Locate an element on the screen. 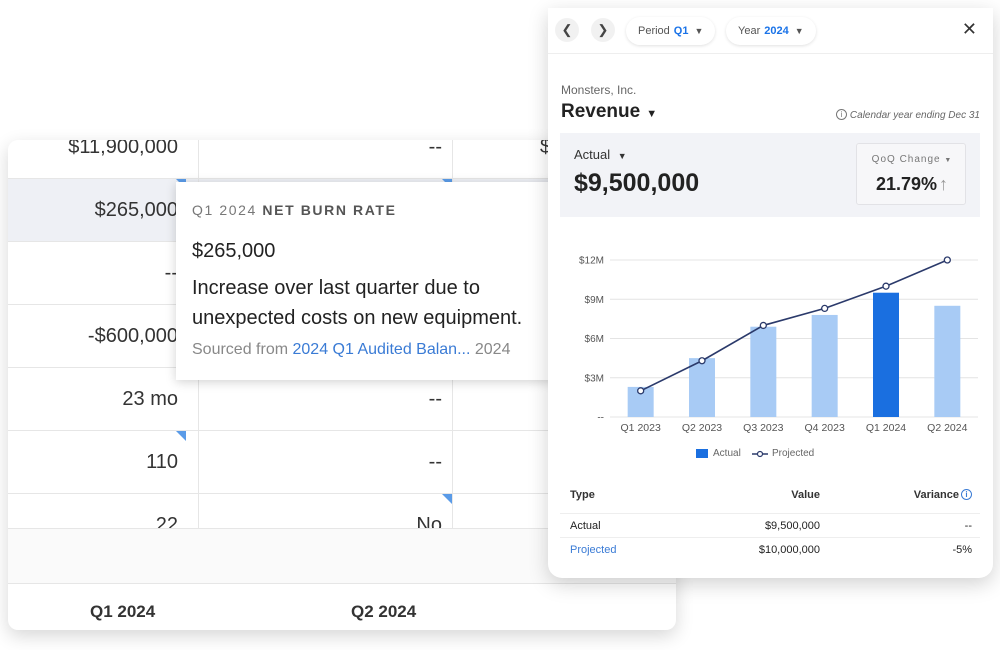 The image size is (1000, 650). legend-label-actual: Actual is located at coordinates (727, 453).